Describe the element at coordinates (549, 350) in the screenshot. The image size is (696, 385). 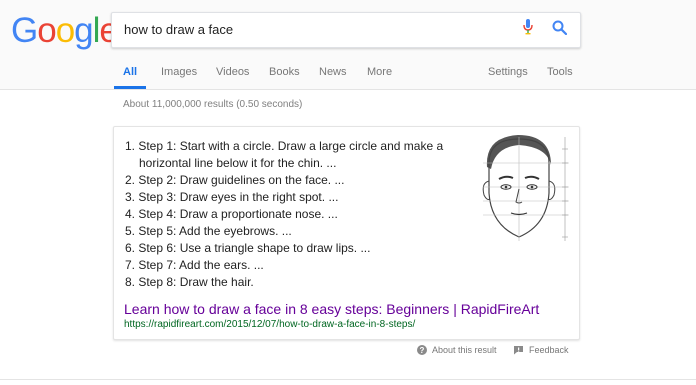
I see `feedback-label: Feedback` at that location.